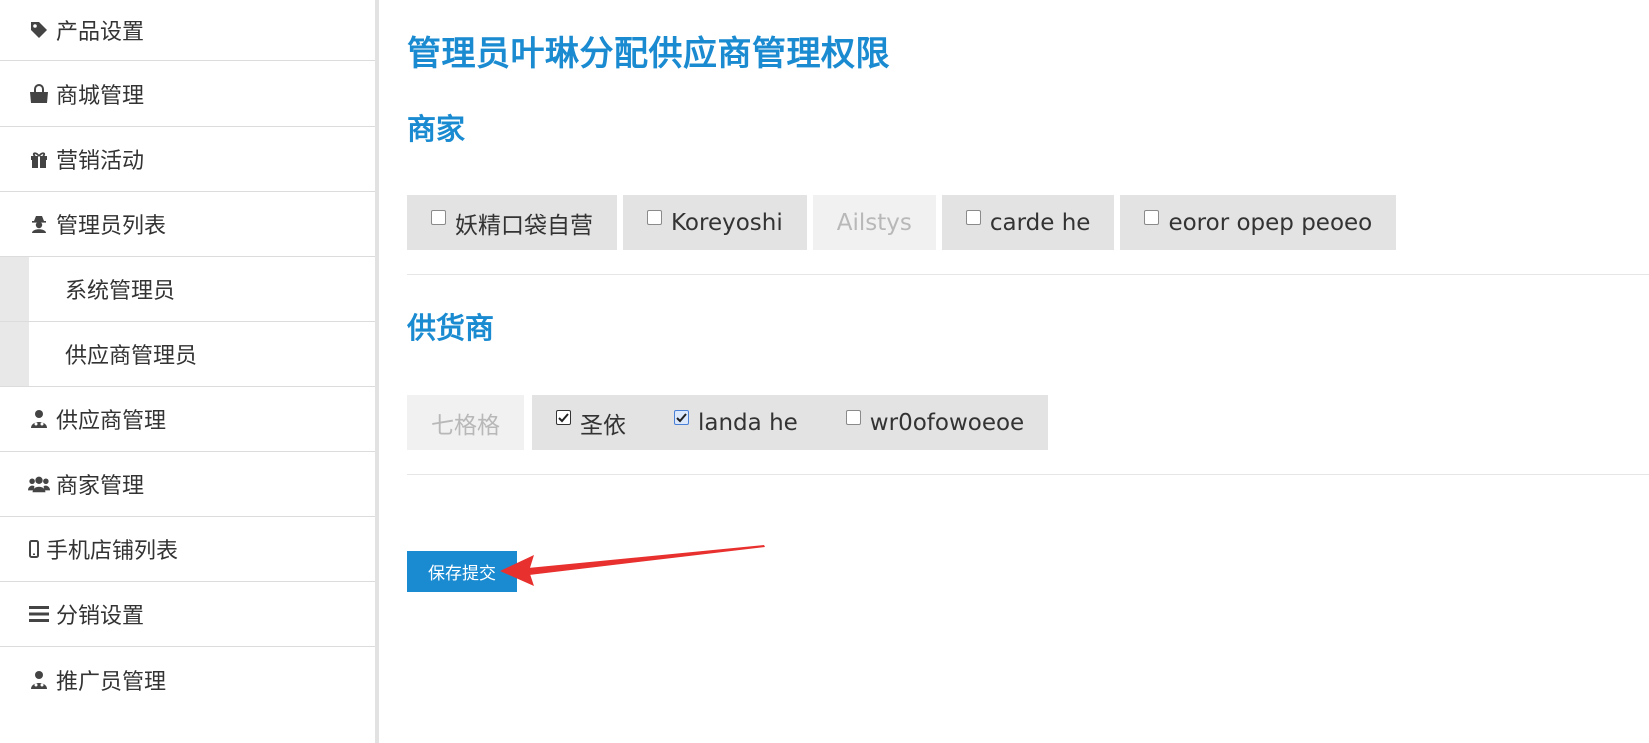 The width and height of the screenshot is (1649, 743). Describe the element at coordinates (39, 484) in the screenshot. I see `users-icon` at that location.